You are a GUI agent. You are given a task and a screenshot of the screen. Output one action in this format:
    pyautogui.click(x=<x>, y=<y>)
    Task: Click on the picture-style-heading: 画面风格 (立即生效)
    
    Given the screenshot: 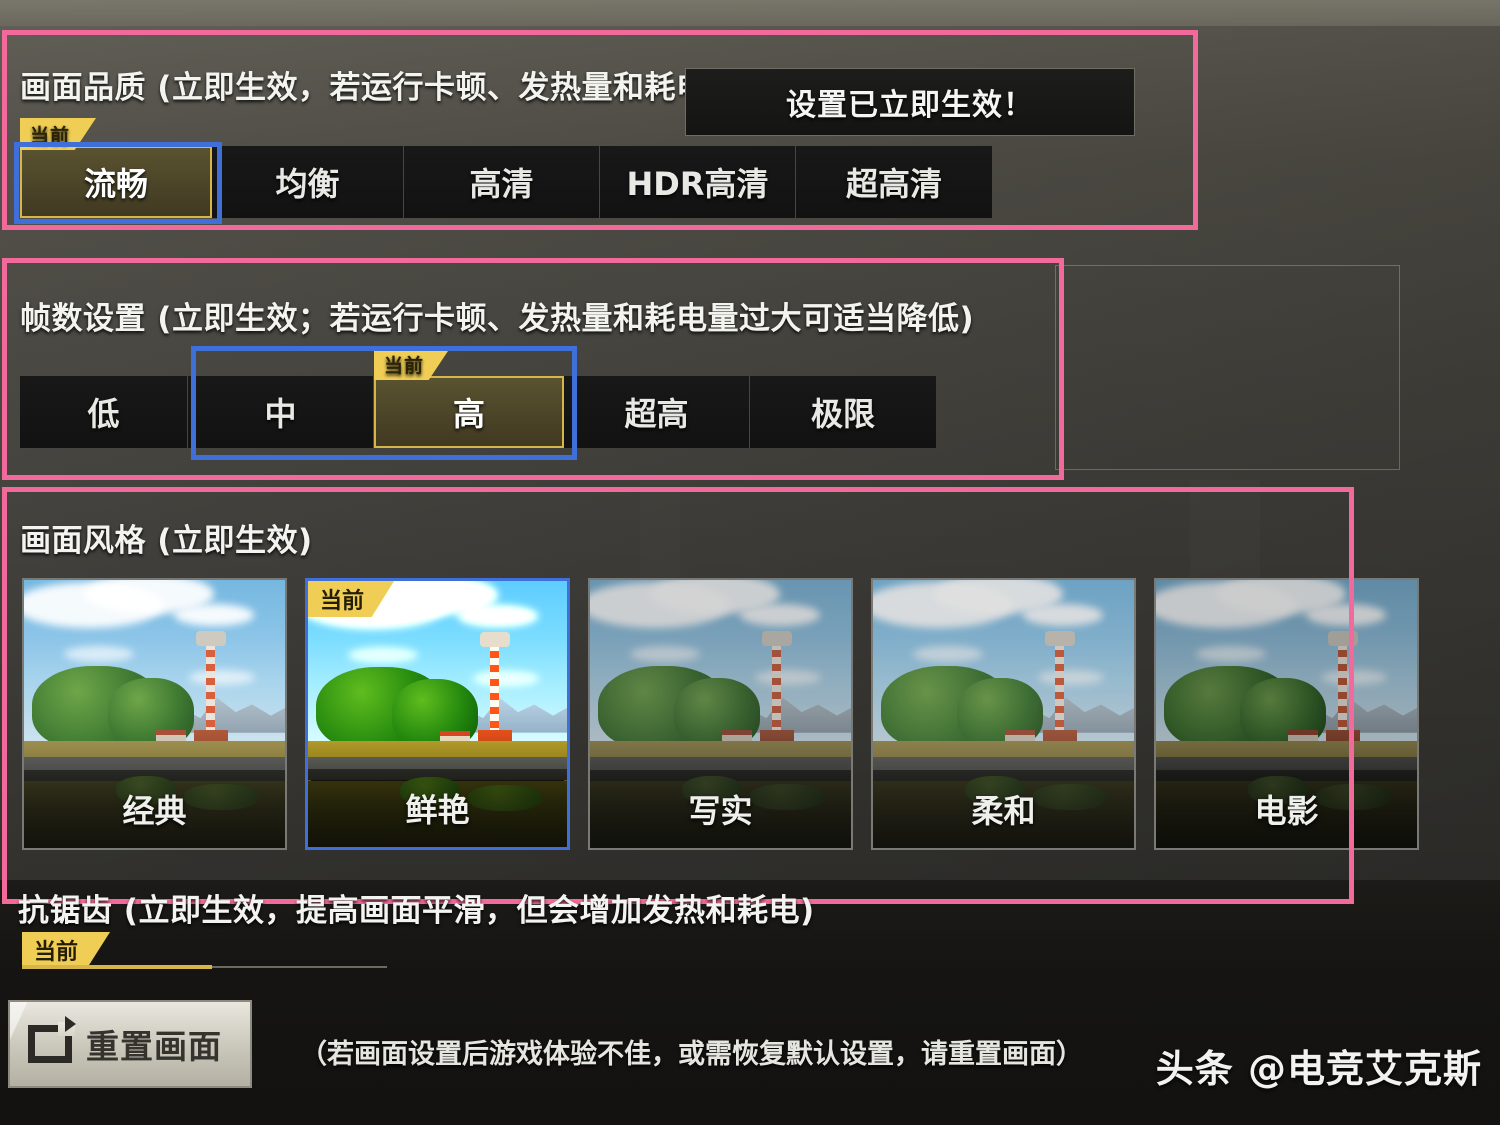 What is the action you would take?
    pyautogui.click(x=166, y=541)
    